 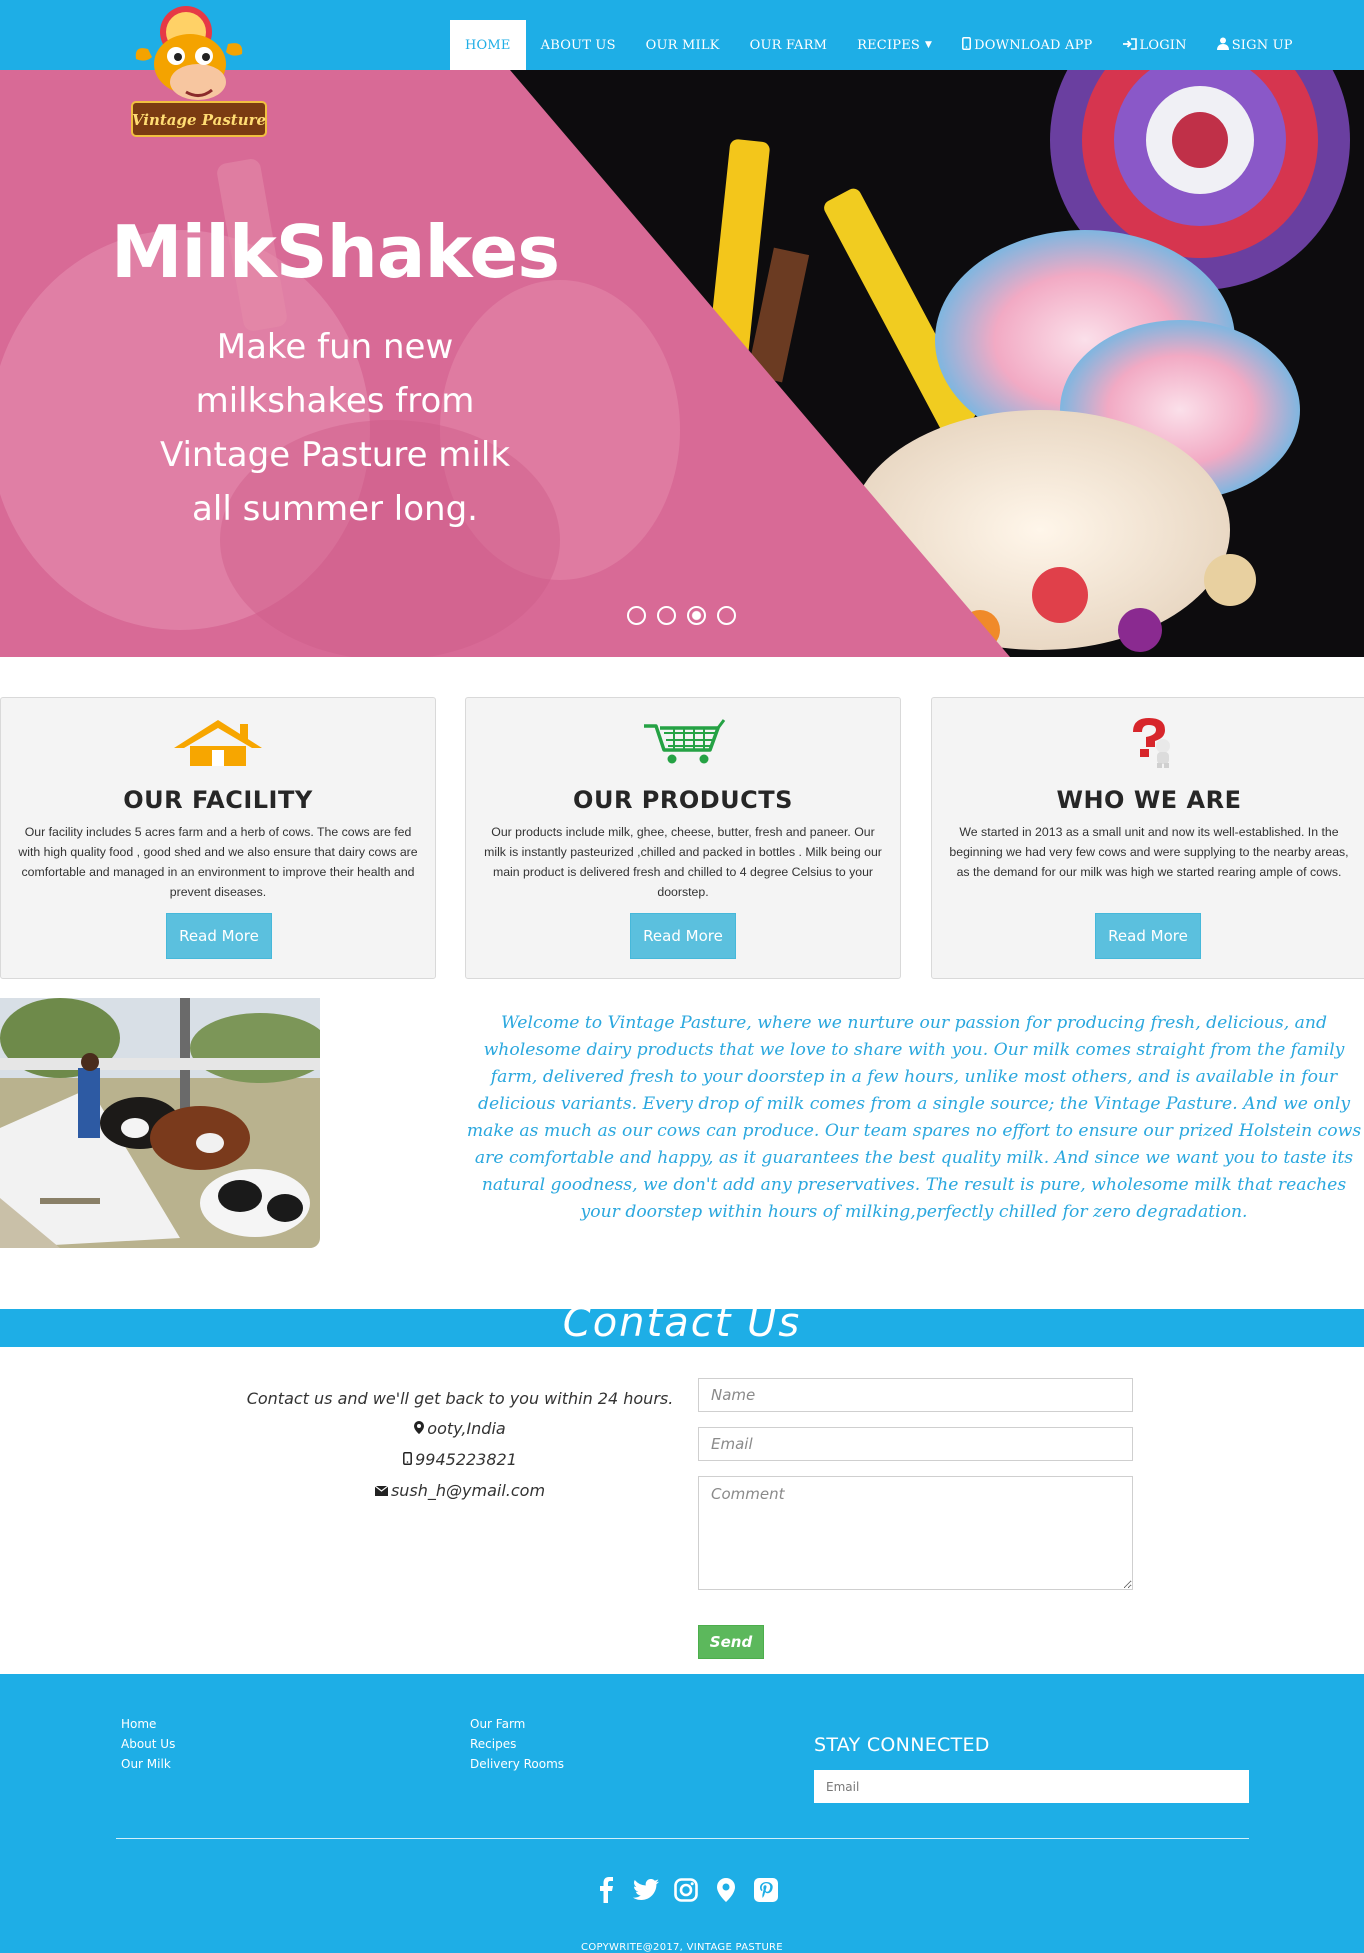 What do you see at coordinates (335, 252) in the screenshot?
I see `hero-title: MilkShakes` at bounding box center [335, 252].